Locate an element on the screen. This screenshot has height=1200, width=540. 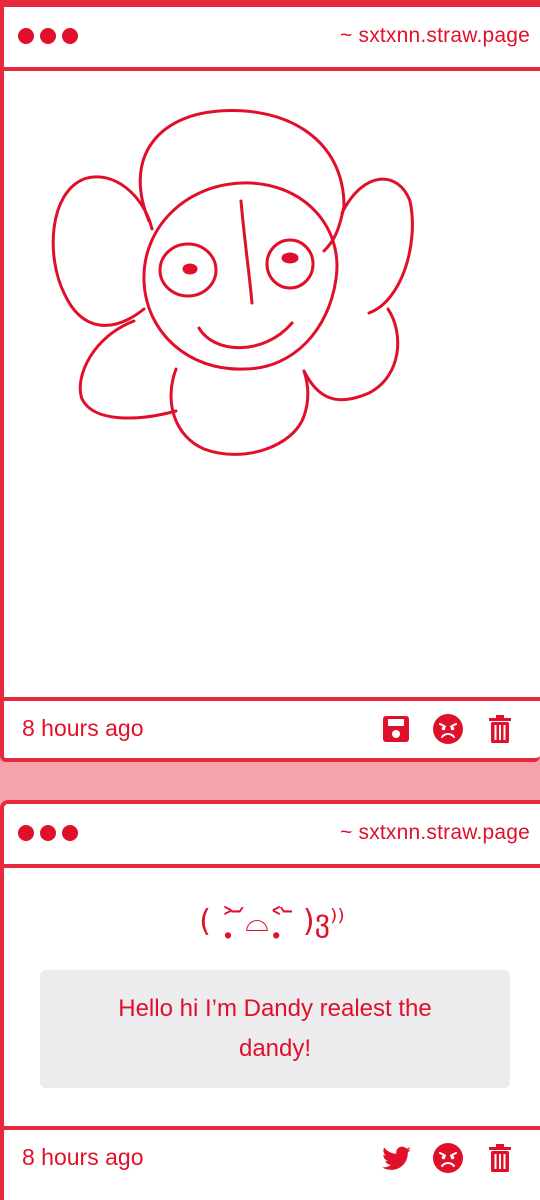
message-text: Hello hi I’m Dandy realest the dandy! is located at coordinates (275, 1028).